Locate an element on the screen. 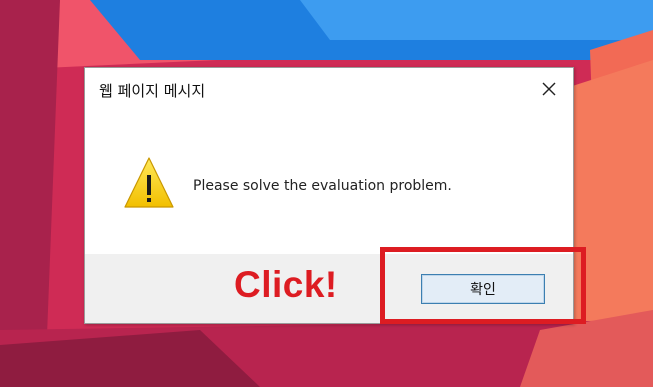  click-annotation-label: Click! is located at coordinates (286, 284).